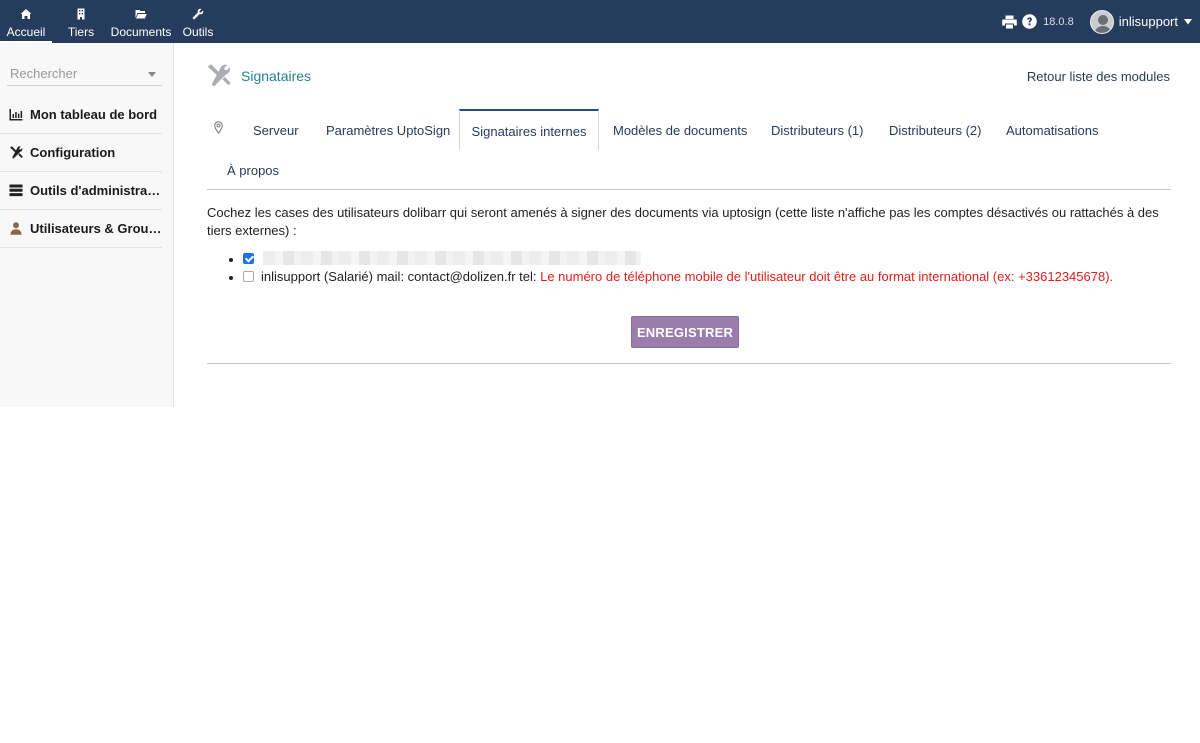 This screenshot has width=1200, height=743. I want to click on help-icon, so click(1029, 21).